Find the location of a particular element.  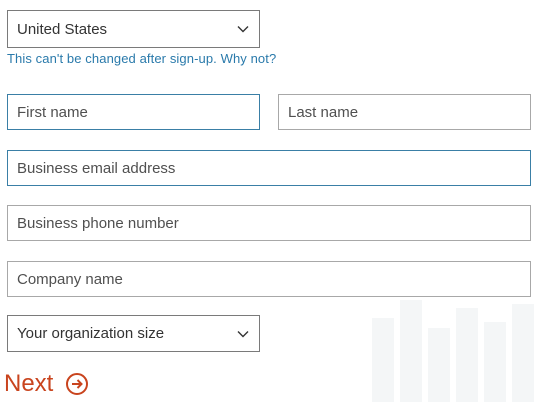

organization-size-select: Your organization size is located at coordinates (133, 333).